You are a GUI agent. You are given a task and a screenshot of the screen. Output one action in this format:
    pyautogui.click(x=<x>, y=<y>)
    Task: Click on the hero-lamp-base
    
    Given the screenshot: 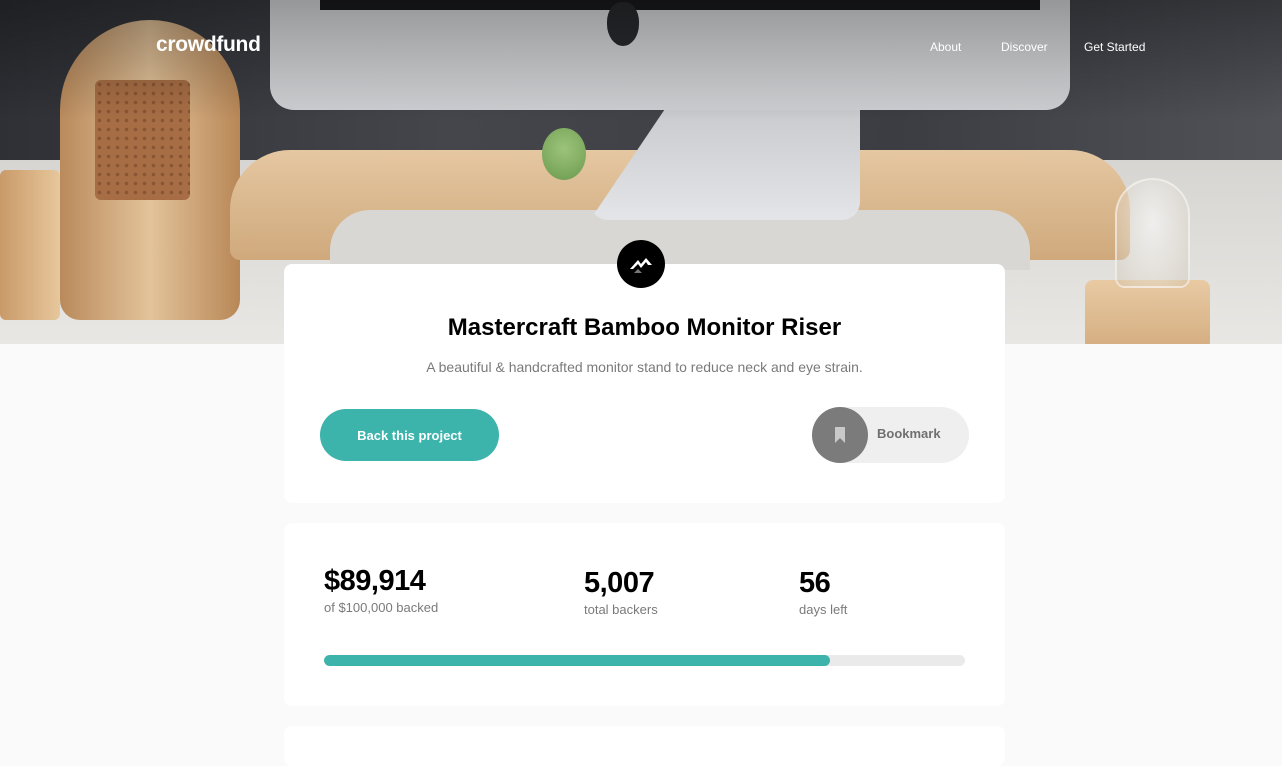 What is the action you would take?
    pyautogui.click(x=1147, y=312)
    